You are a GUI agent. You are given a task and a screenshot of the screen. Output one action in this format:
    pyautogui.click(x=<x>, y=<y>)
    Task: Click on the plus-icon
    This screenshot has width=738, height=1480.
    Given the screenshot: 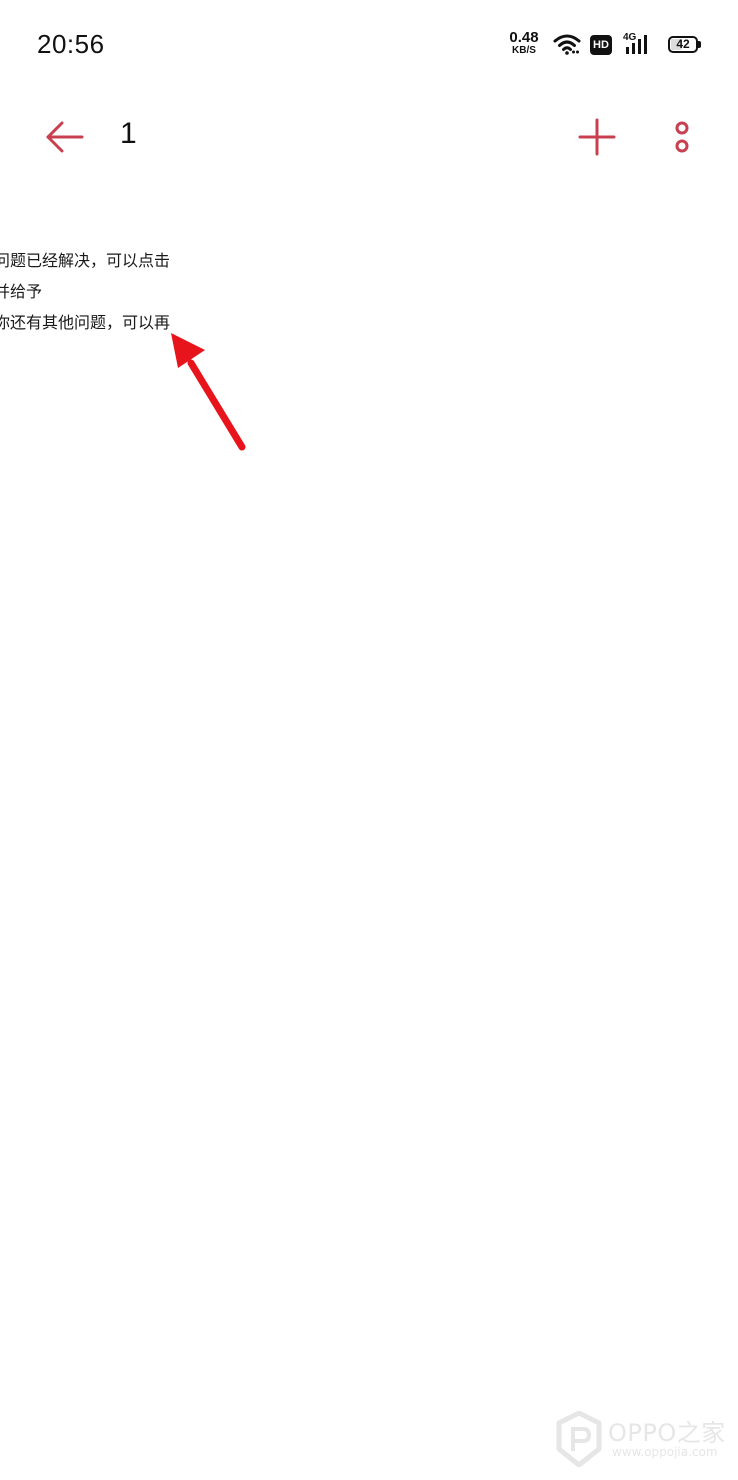 What is the action you would take?
    pyautogui.click(x=597, y=137)
    